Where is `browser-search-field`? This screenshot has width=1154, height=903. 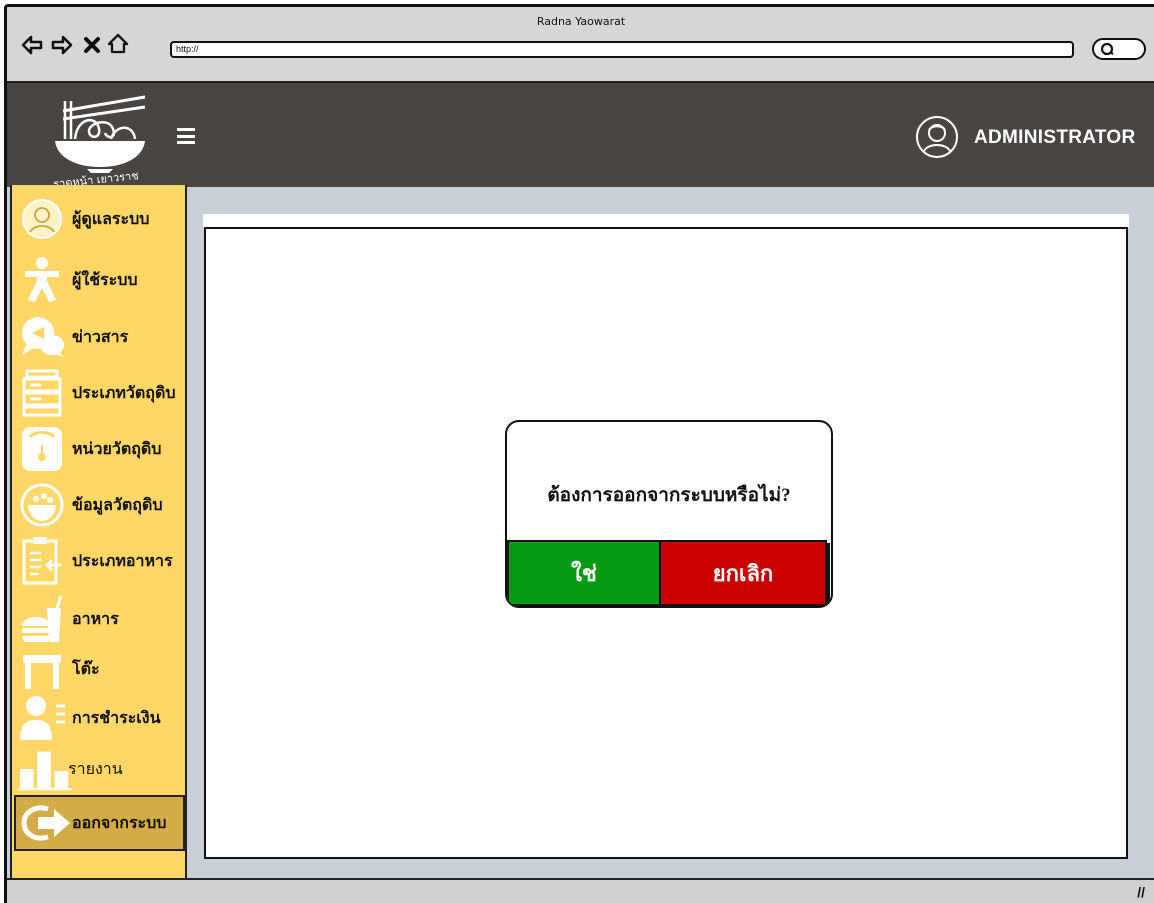 browser-search-field is located at coordinates (1119, 49).